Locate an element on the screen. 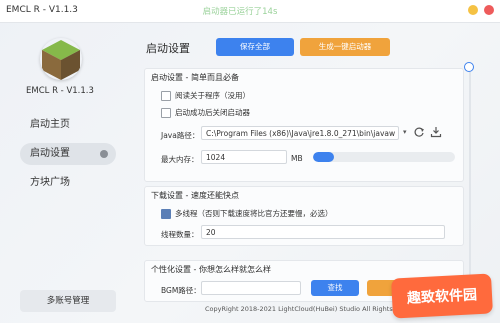  download-panel-title: 下载设置 - 速度还能快点 is located at coordinates (195, 195).